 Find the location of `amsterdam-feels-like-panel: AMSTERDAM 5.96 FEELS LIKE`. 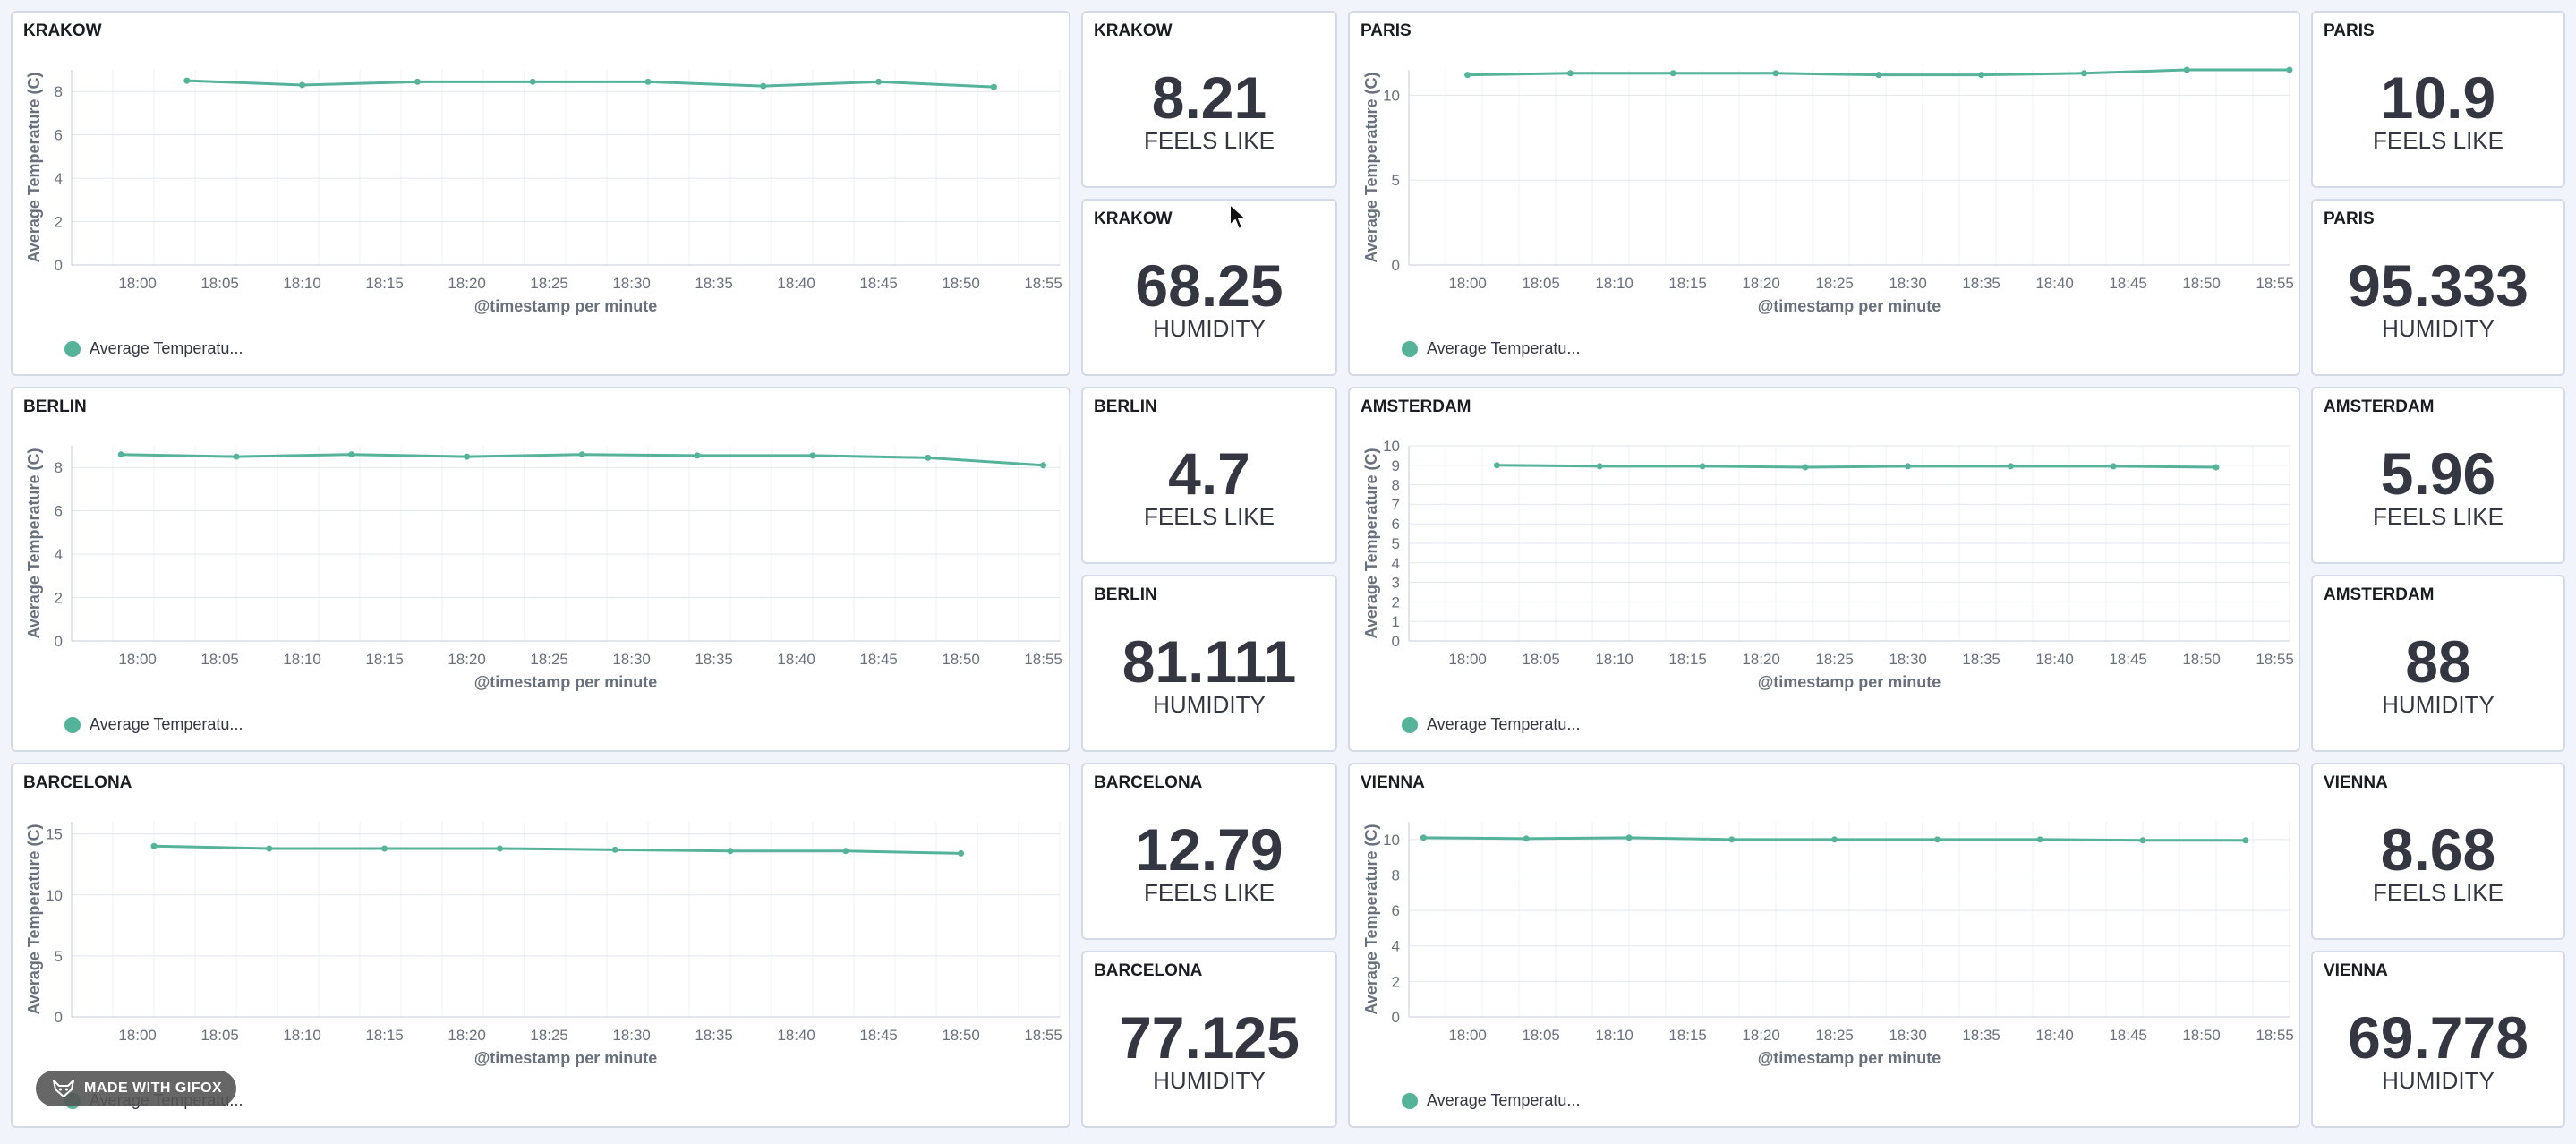

amsterdam-feels-like-panel: AMSTERDAM 5.96 FEELS LIKE is located at coordinates (2438, 475).